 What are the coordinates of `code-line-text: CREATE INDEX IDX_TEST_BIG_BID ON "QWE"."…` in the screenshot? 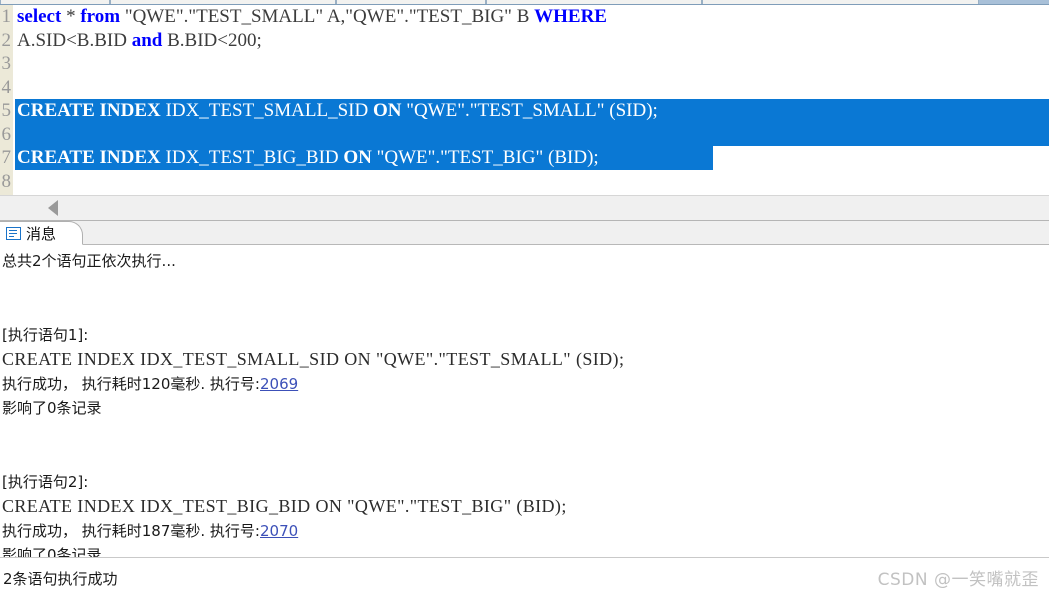 It's located at (307, 158).